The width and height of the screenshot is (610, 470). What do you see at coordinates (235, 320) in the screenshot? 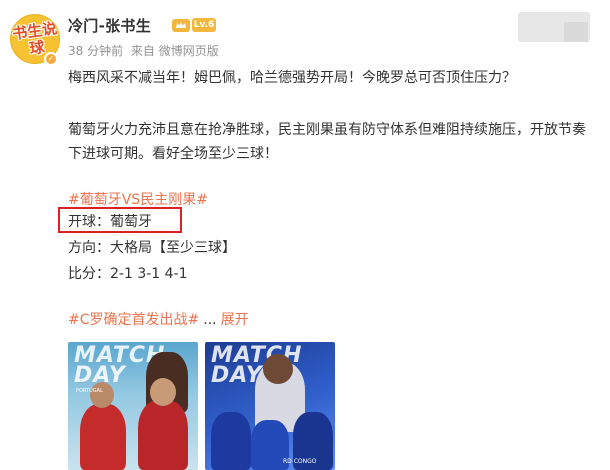
I see `expand-link: 展开` at bounding box center [235, 320].